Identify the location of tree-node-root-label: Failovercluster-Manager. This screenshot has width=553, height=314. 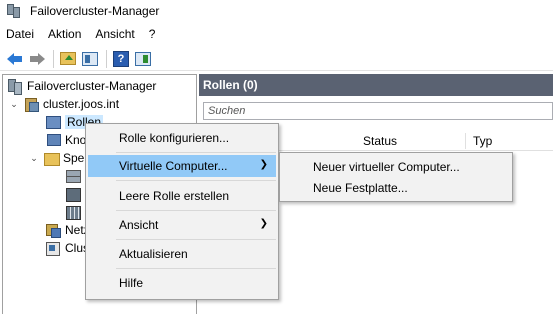
(92, 86).